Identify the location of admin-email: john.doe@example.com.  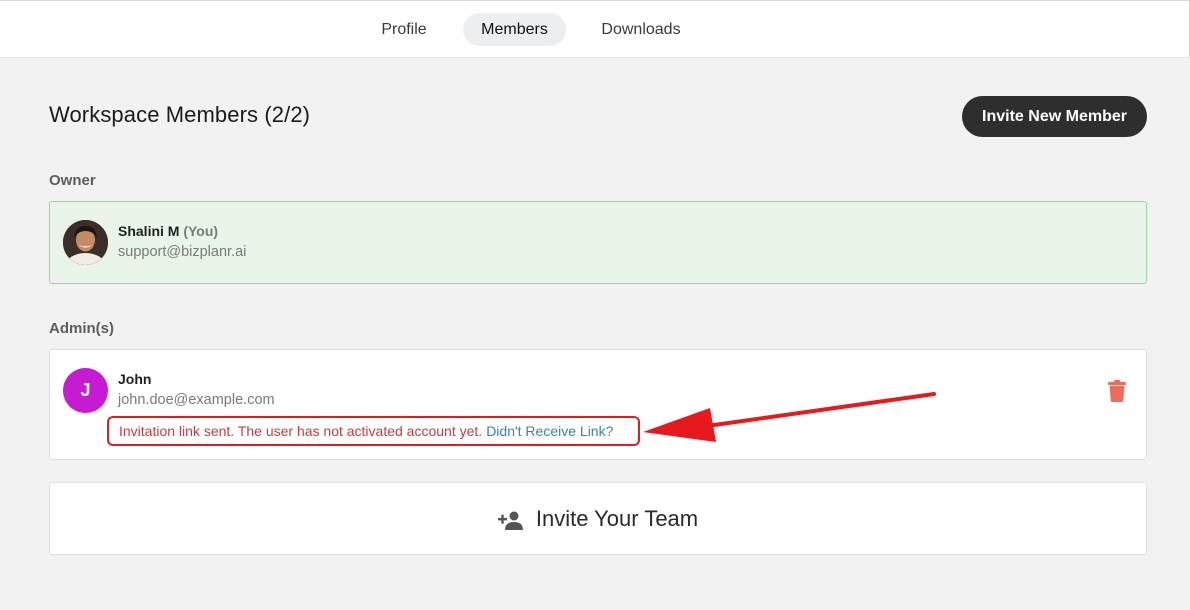
(196, 400).